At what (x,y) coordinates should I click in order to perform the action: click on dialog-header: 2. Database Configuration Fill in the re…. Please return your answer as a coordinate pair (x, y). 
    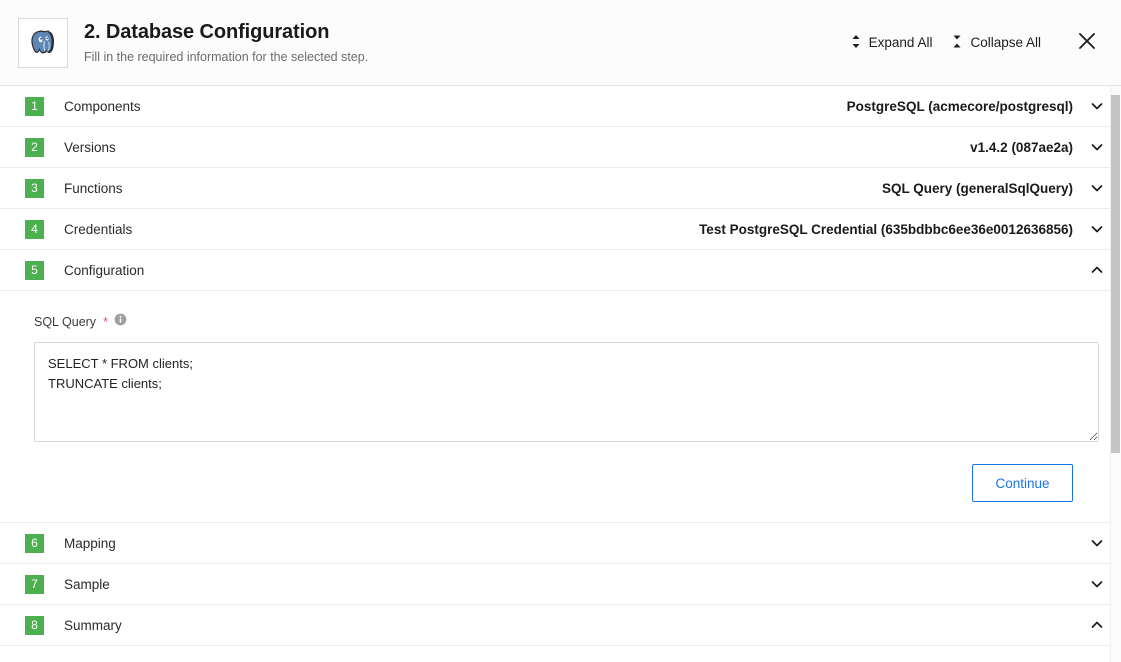
    Looking at the image, I should click on (560, 43).